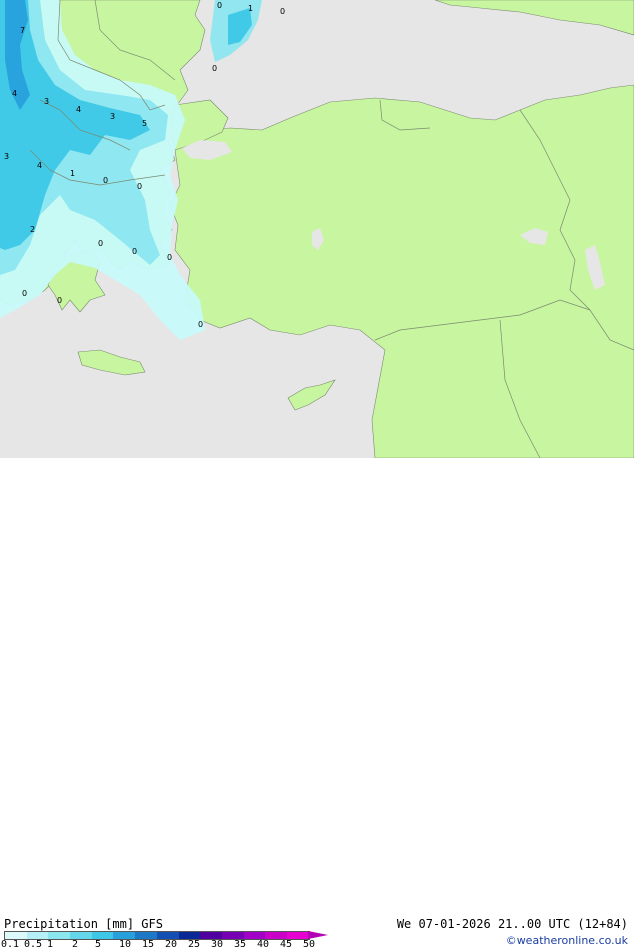 The height and width of the screenshot is (950, 634). I want to click on precip-value-label: 5, so click(145, 123).